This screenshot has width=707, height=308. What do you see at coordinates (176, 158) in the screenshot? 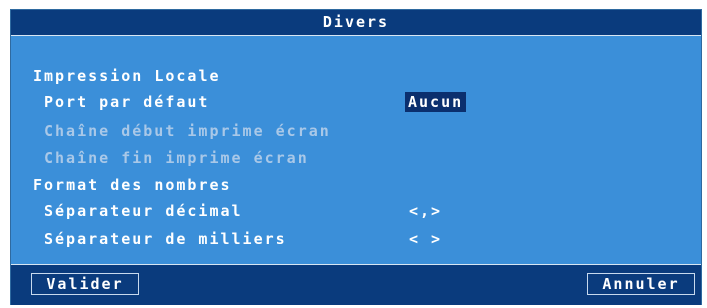
I see `print-screen-end-label: Chaîne fin imprime écran` at bounding box center [176, 158].